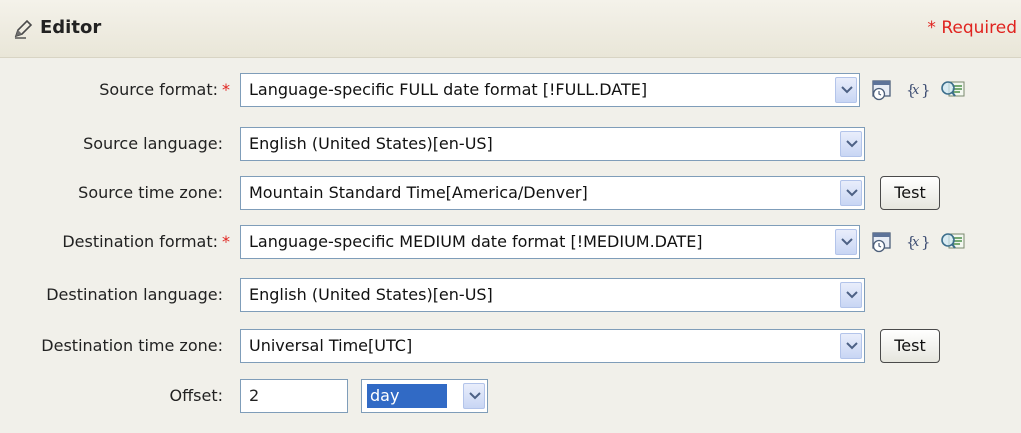 The width and height of the screenshot is (1021, 433). What do you see at coordinates (196, 395) in the screenshot?
I see `offset-label: Offset:` at bounding box center [196, 395].